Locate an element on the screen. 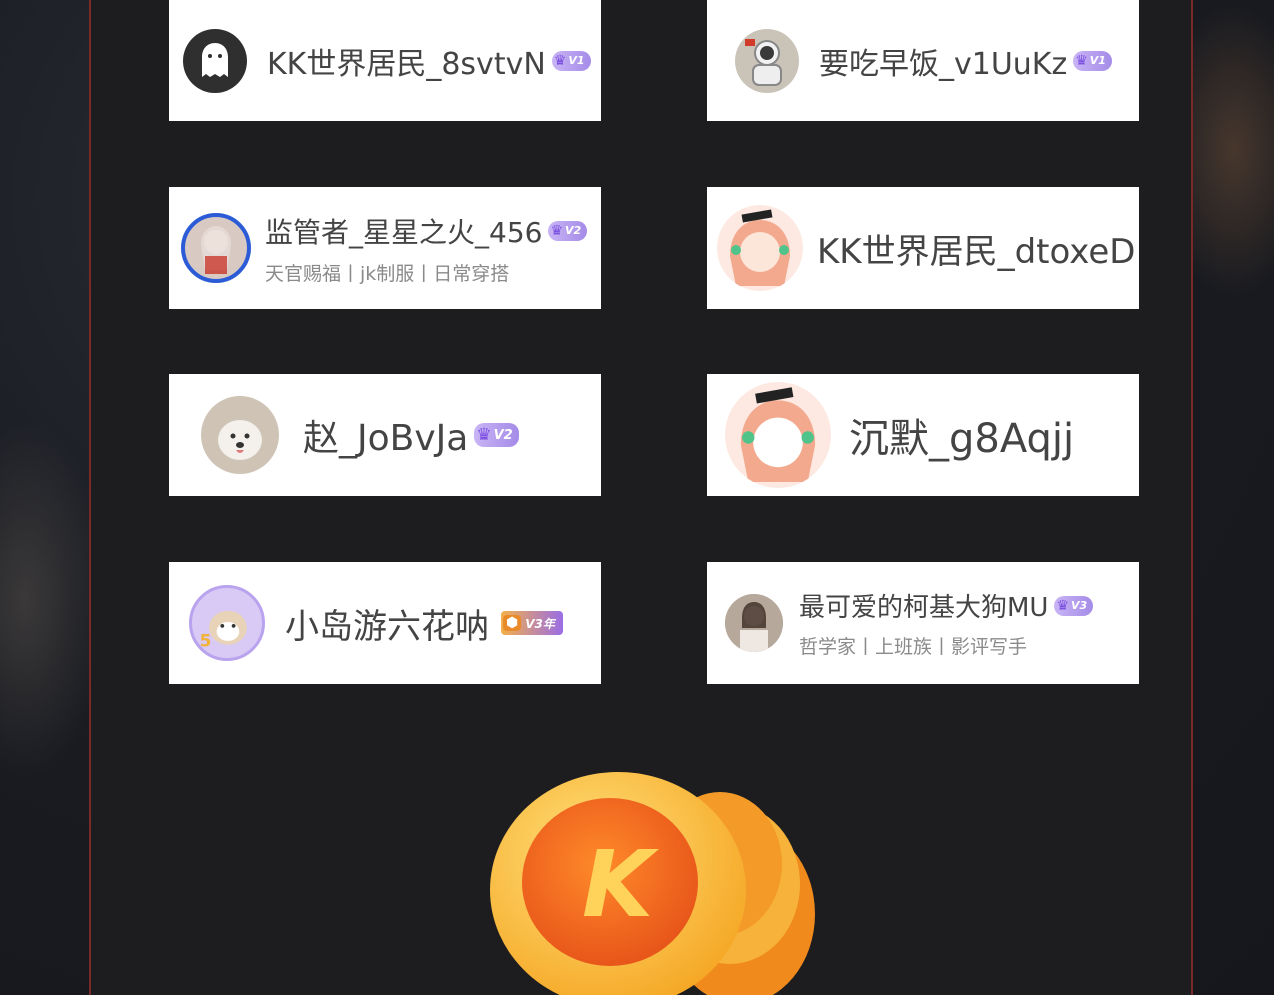 This screenshot has width=1274, height=995. user-tags: 天官赐福丨jk制服丨日常穿搭 is located at coordinates (387, 273).